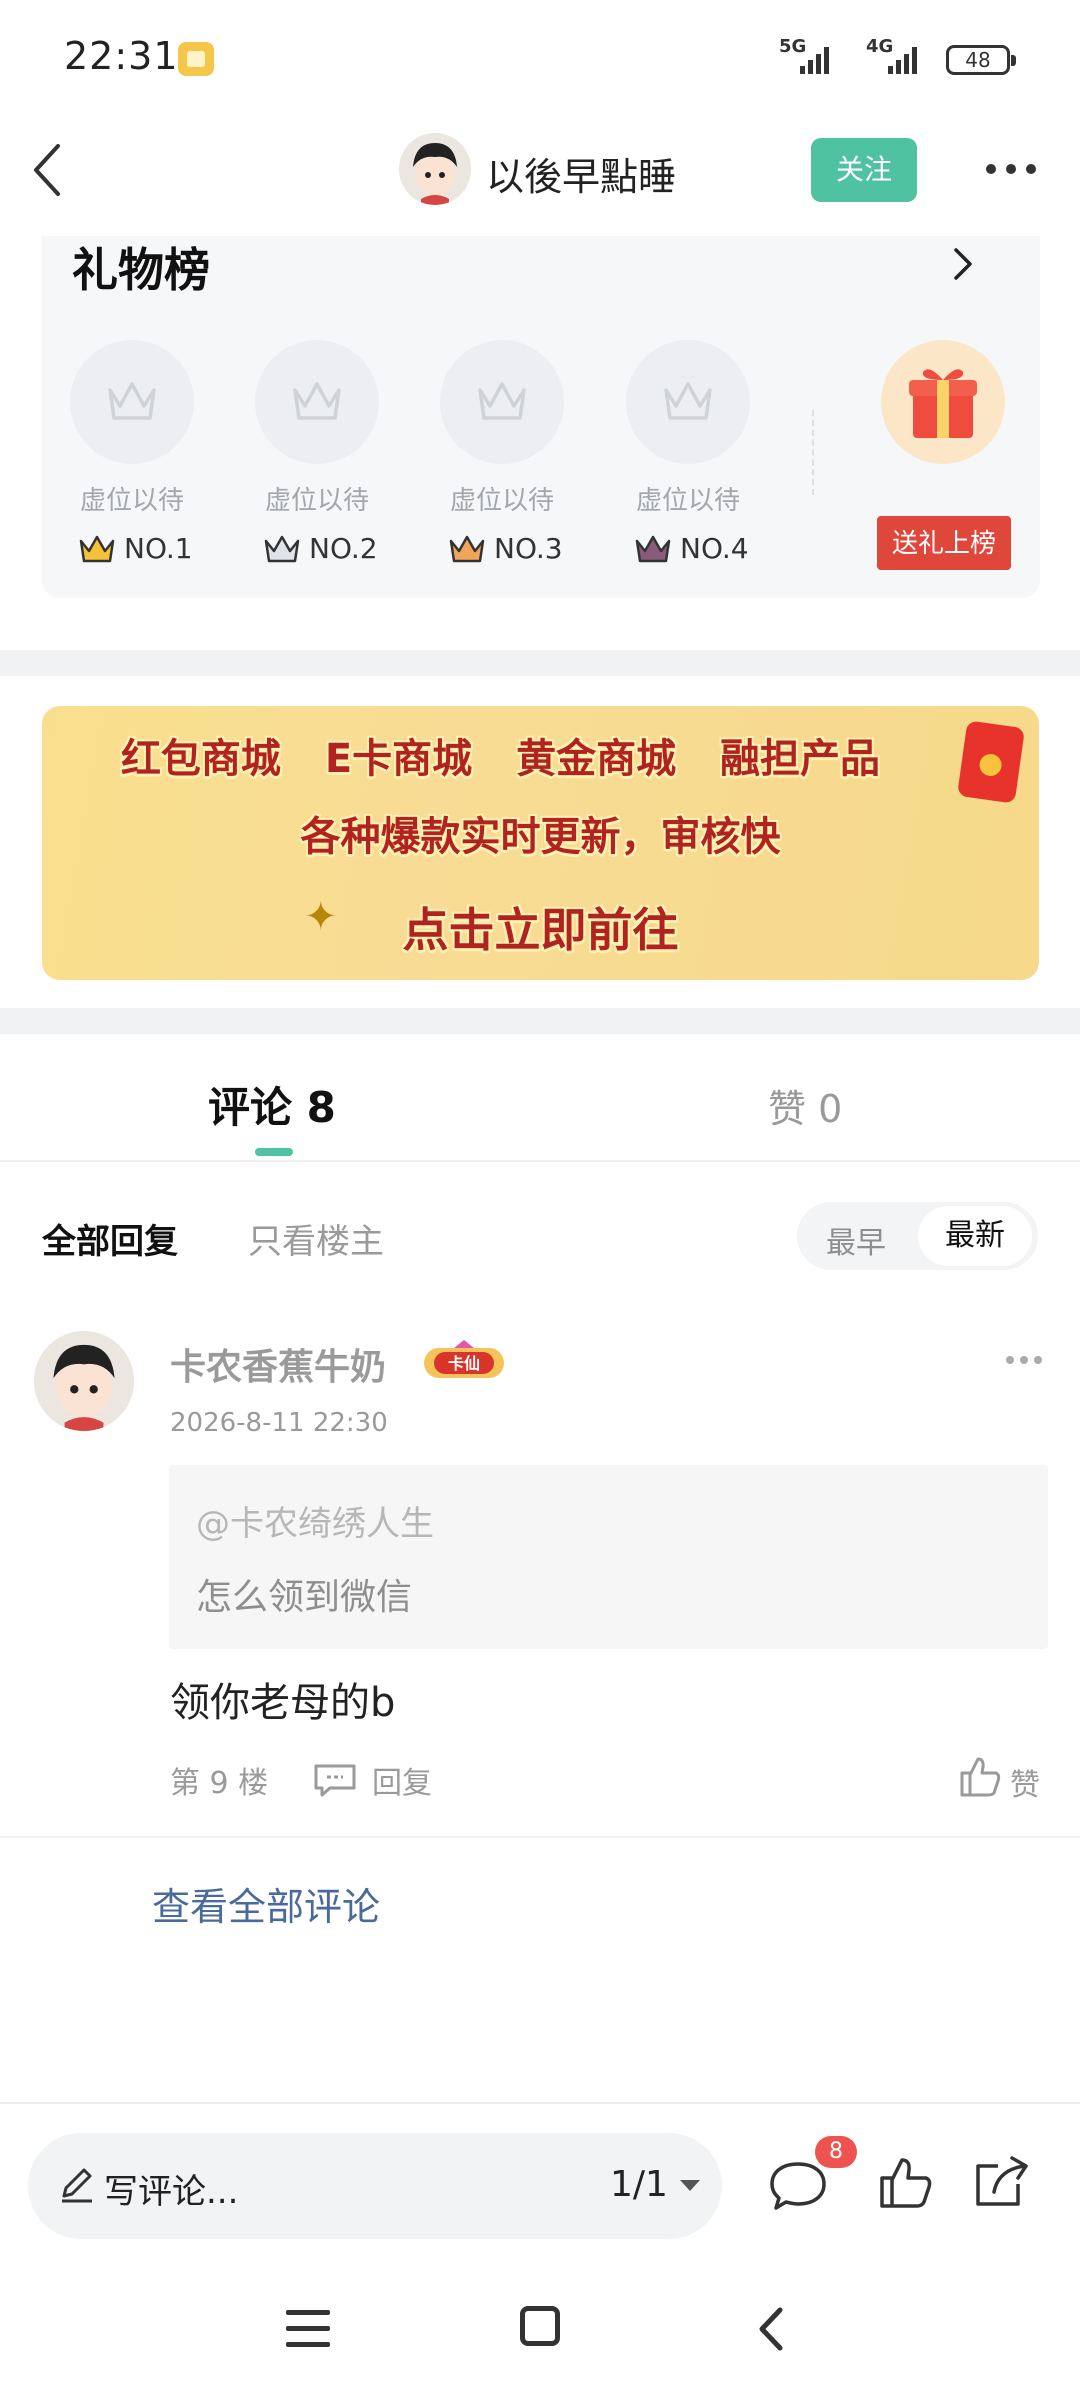 Image resolution: width=1080 pixels, height=2400 pixels. I want to click on send-gift-button: 送礼上榜, so click(944, 543).